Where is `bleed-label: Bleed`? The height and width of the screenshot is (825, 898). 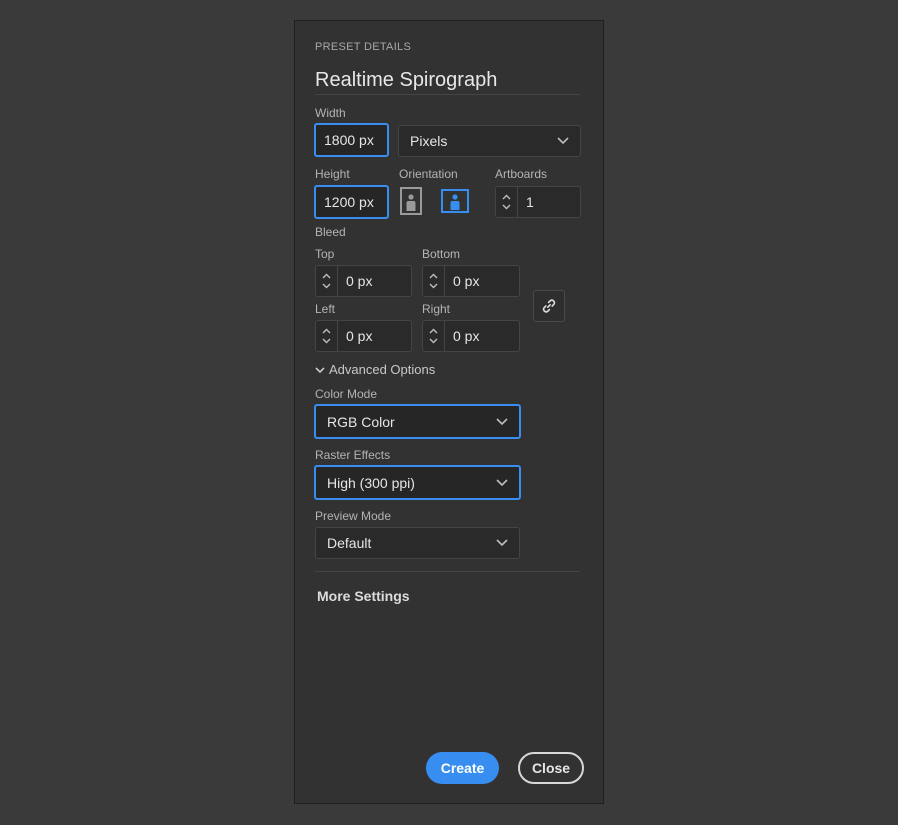 bleed-label: Bleed is located at coordinates (330, 232).